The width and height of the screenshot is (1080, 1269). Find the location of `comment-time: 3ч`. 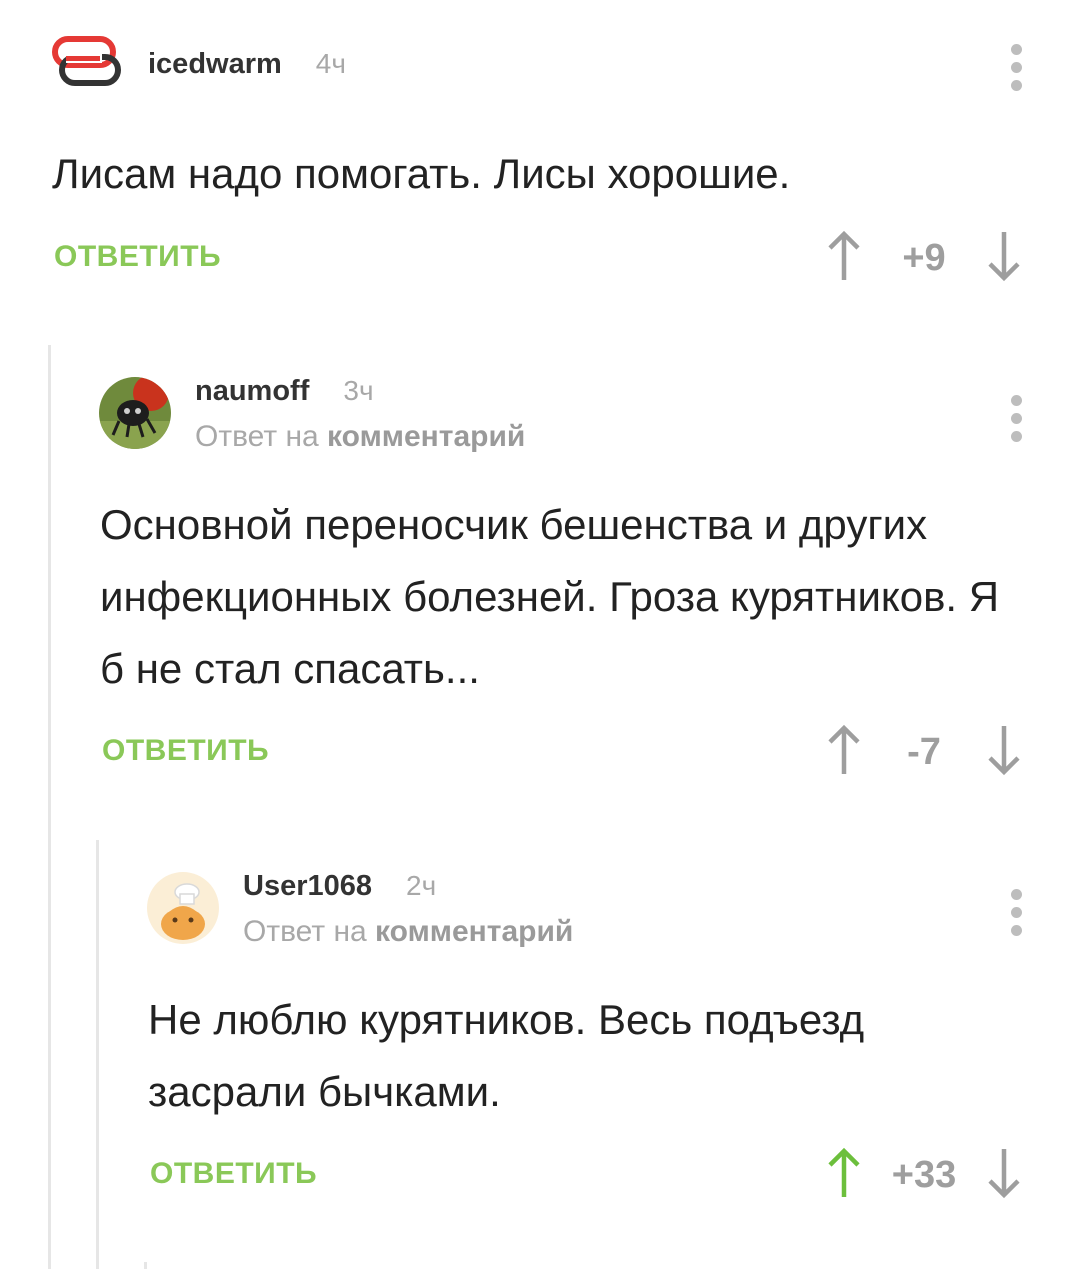

comment-time: 3ч is located at coordinates (358, 390).